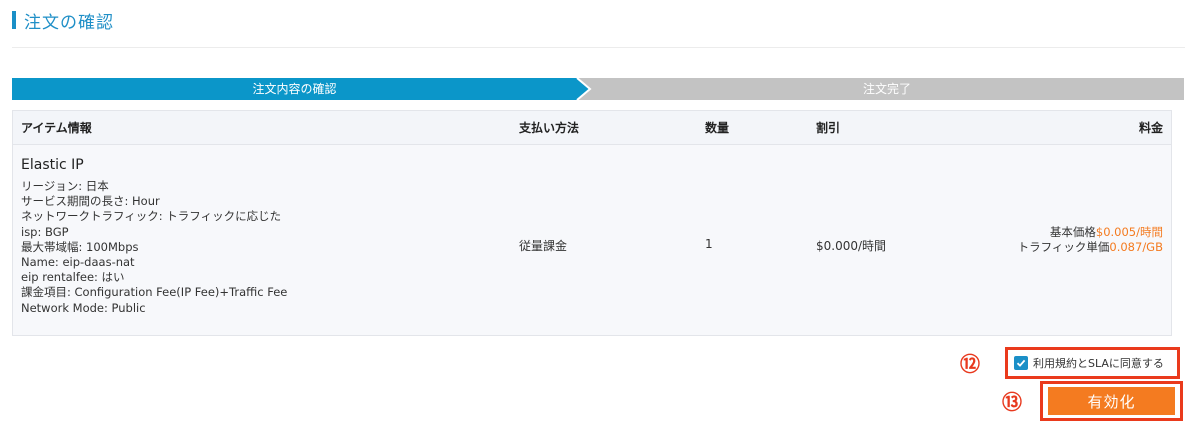 The height and width of the screenshot is (442, 1200). What do you see at coordinates (294, 89) in the screenshot?
I see `step-order-confirm: 注文内容の確認` at bounding box center [294, 89].